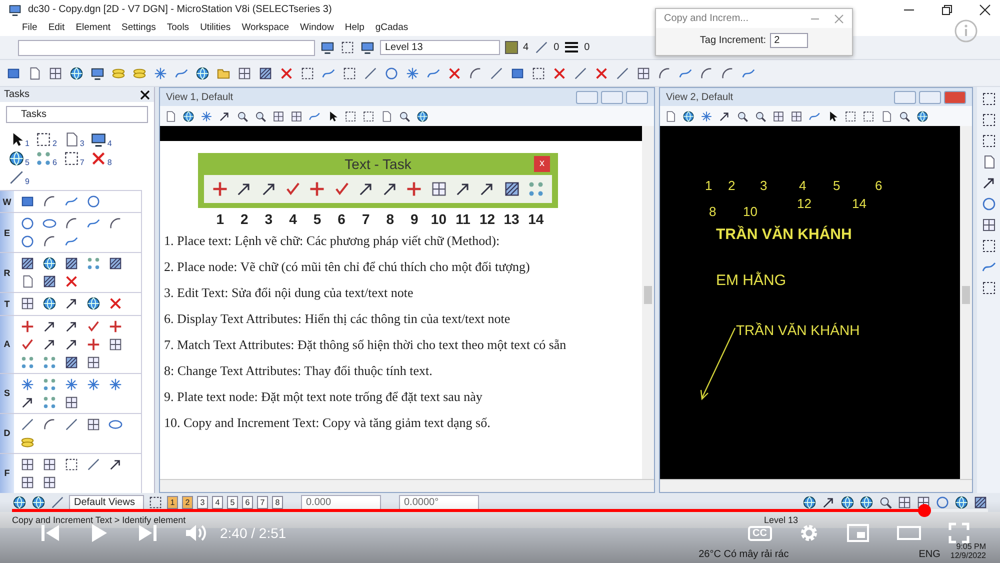  I want to click on views-dropdown: Default Views, so click(106, 502).